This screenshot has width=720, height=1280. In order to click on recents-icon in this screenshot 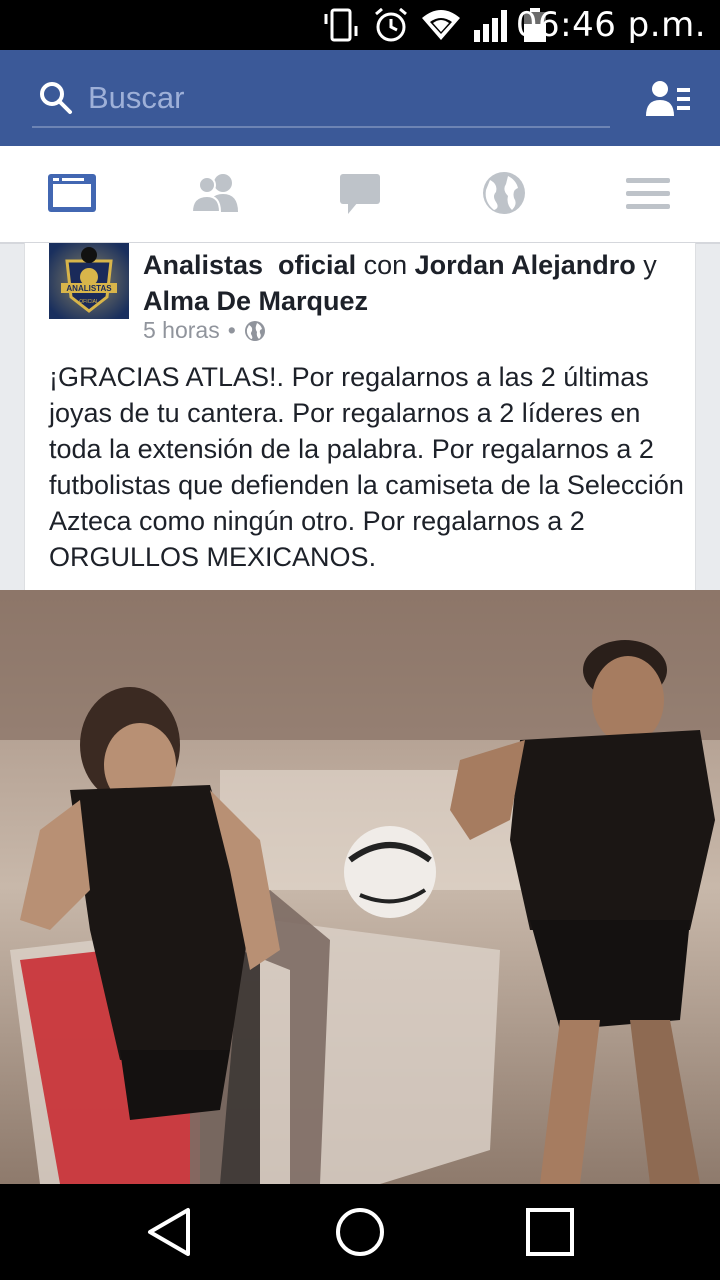, I will do `click(550, 1232)`.